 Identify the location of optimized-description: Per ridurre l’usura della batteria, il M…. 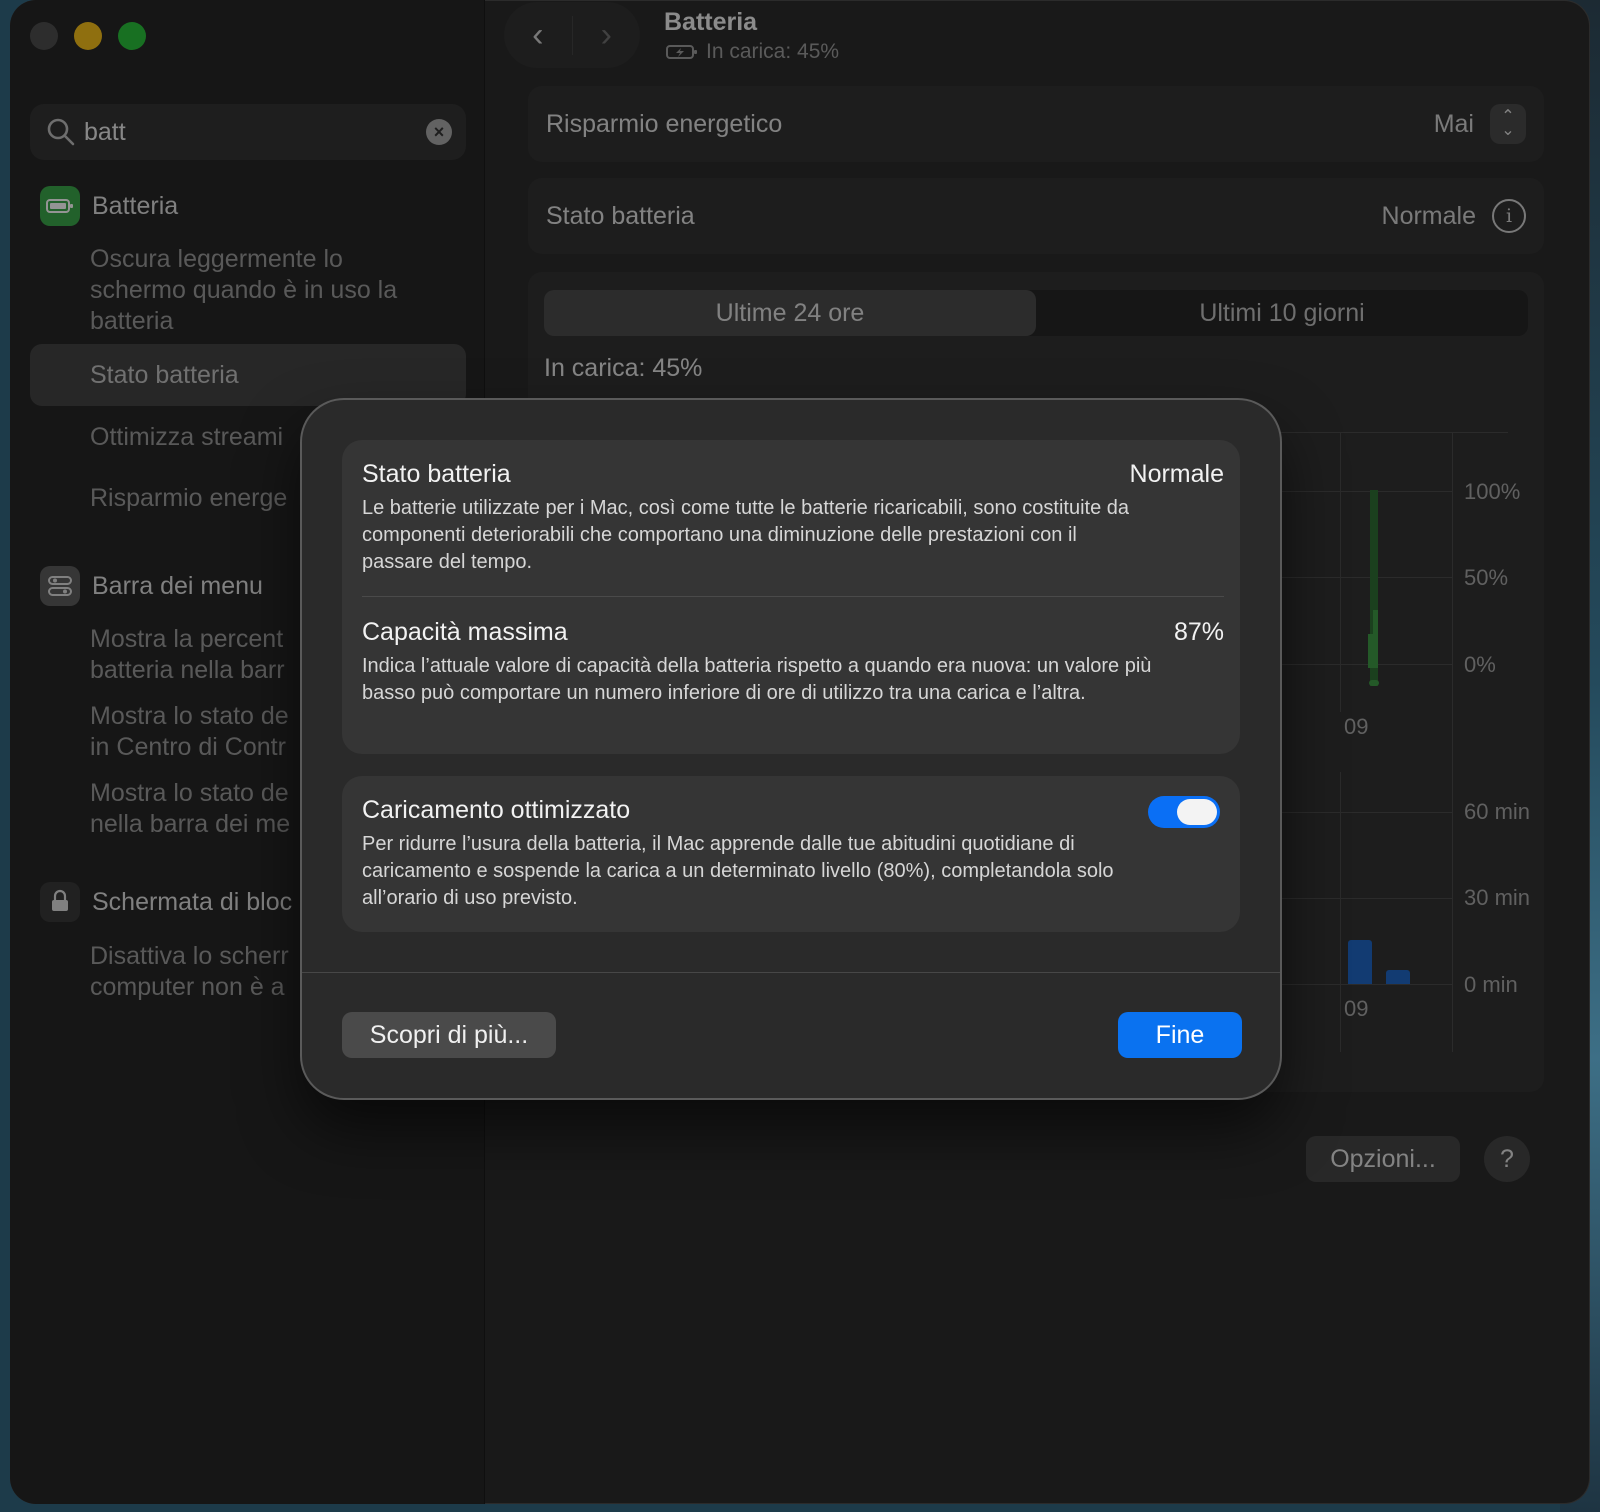
(738, 871).